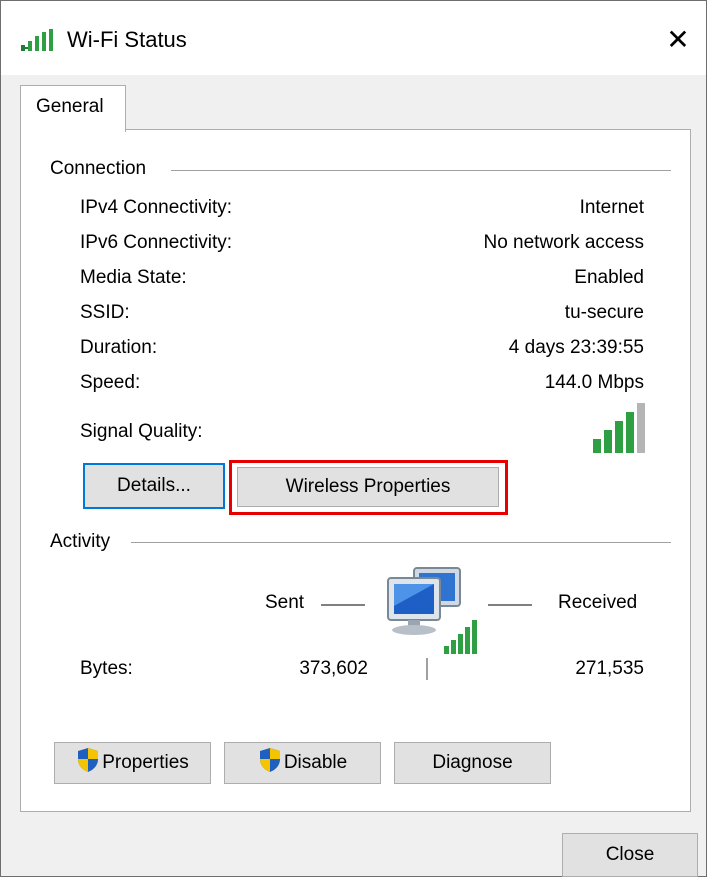  Describe the element at coordinates (127, 39) in the screenshot. I see `window-title: Wi-Fi Status` at that location.